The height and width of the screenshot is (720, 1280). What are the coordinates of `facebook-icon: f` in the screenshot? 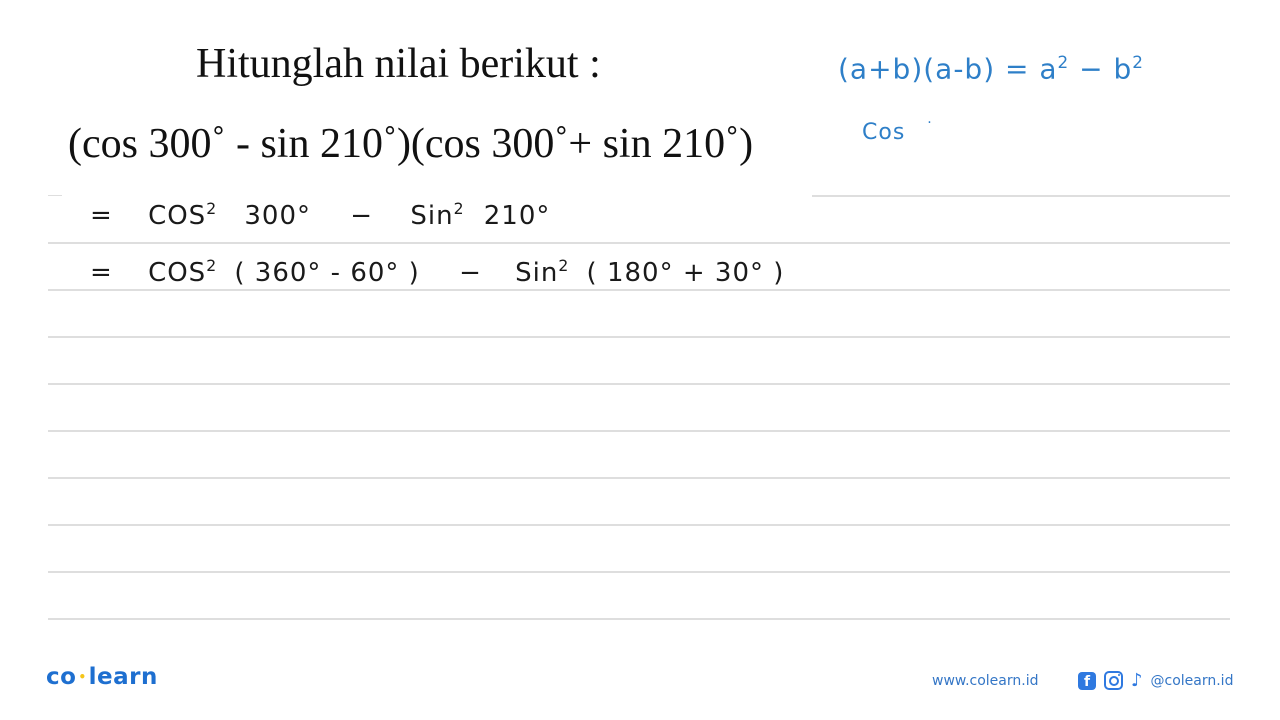 It's located at (1087, 680).